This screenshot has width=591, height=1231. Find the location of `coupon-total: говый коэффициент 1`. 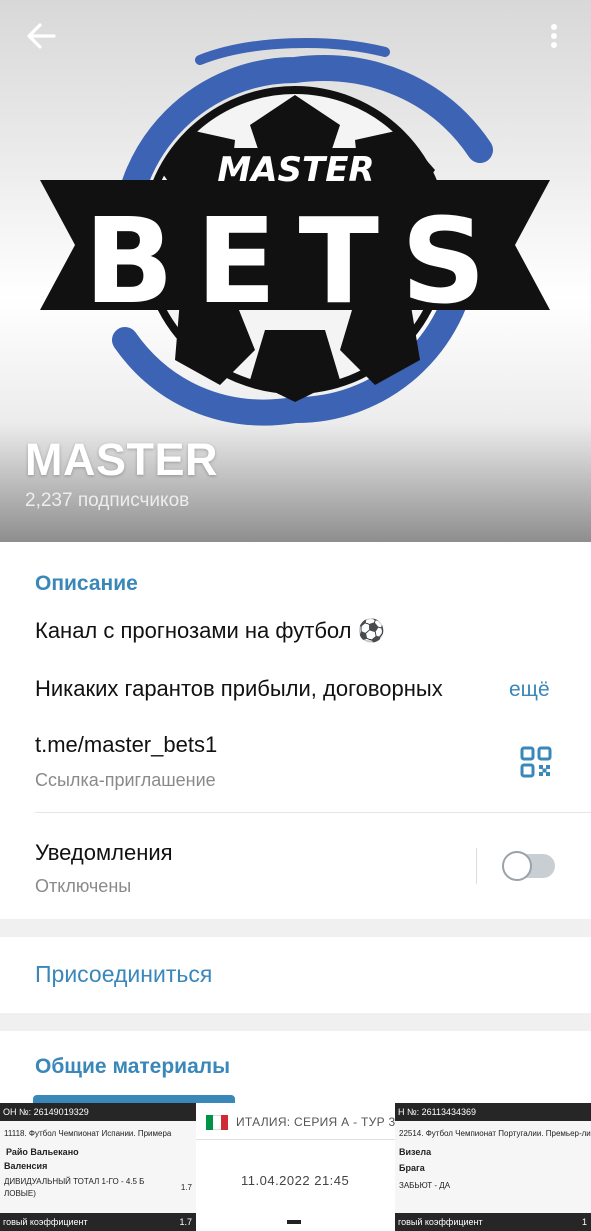

coupon-total: говый коэффициент 1 is located at coordinates (493, 1222).